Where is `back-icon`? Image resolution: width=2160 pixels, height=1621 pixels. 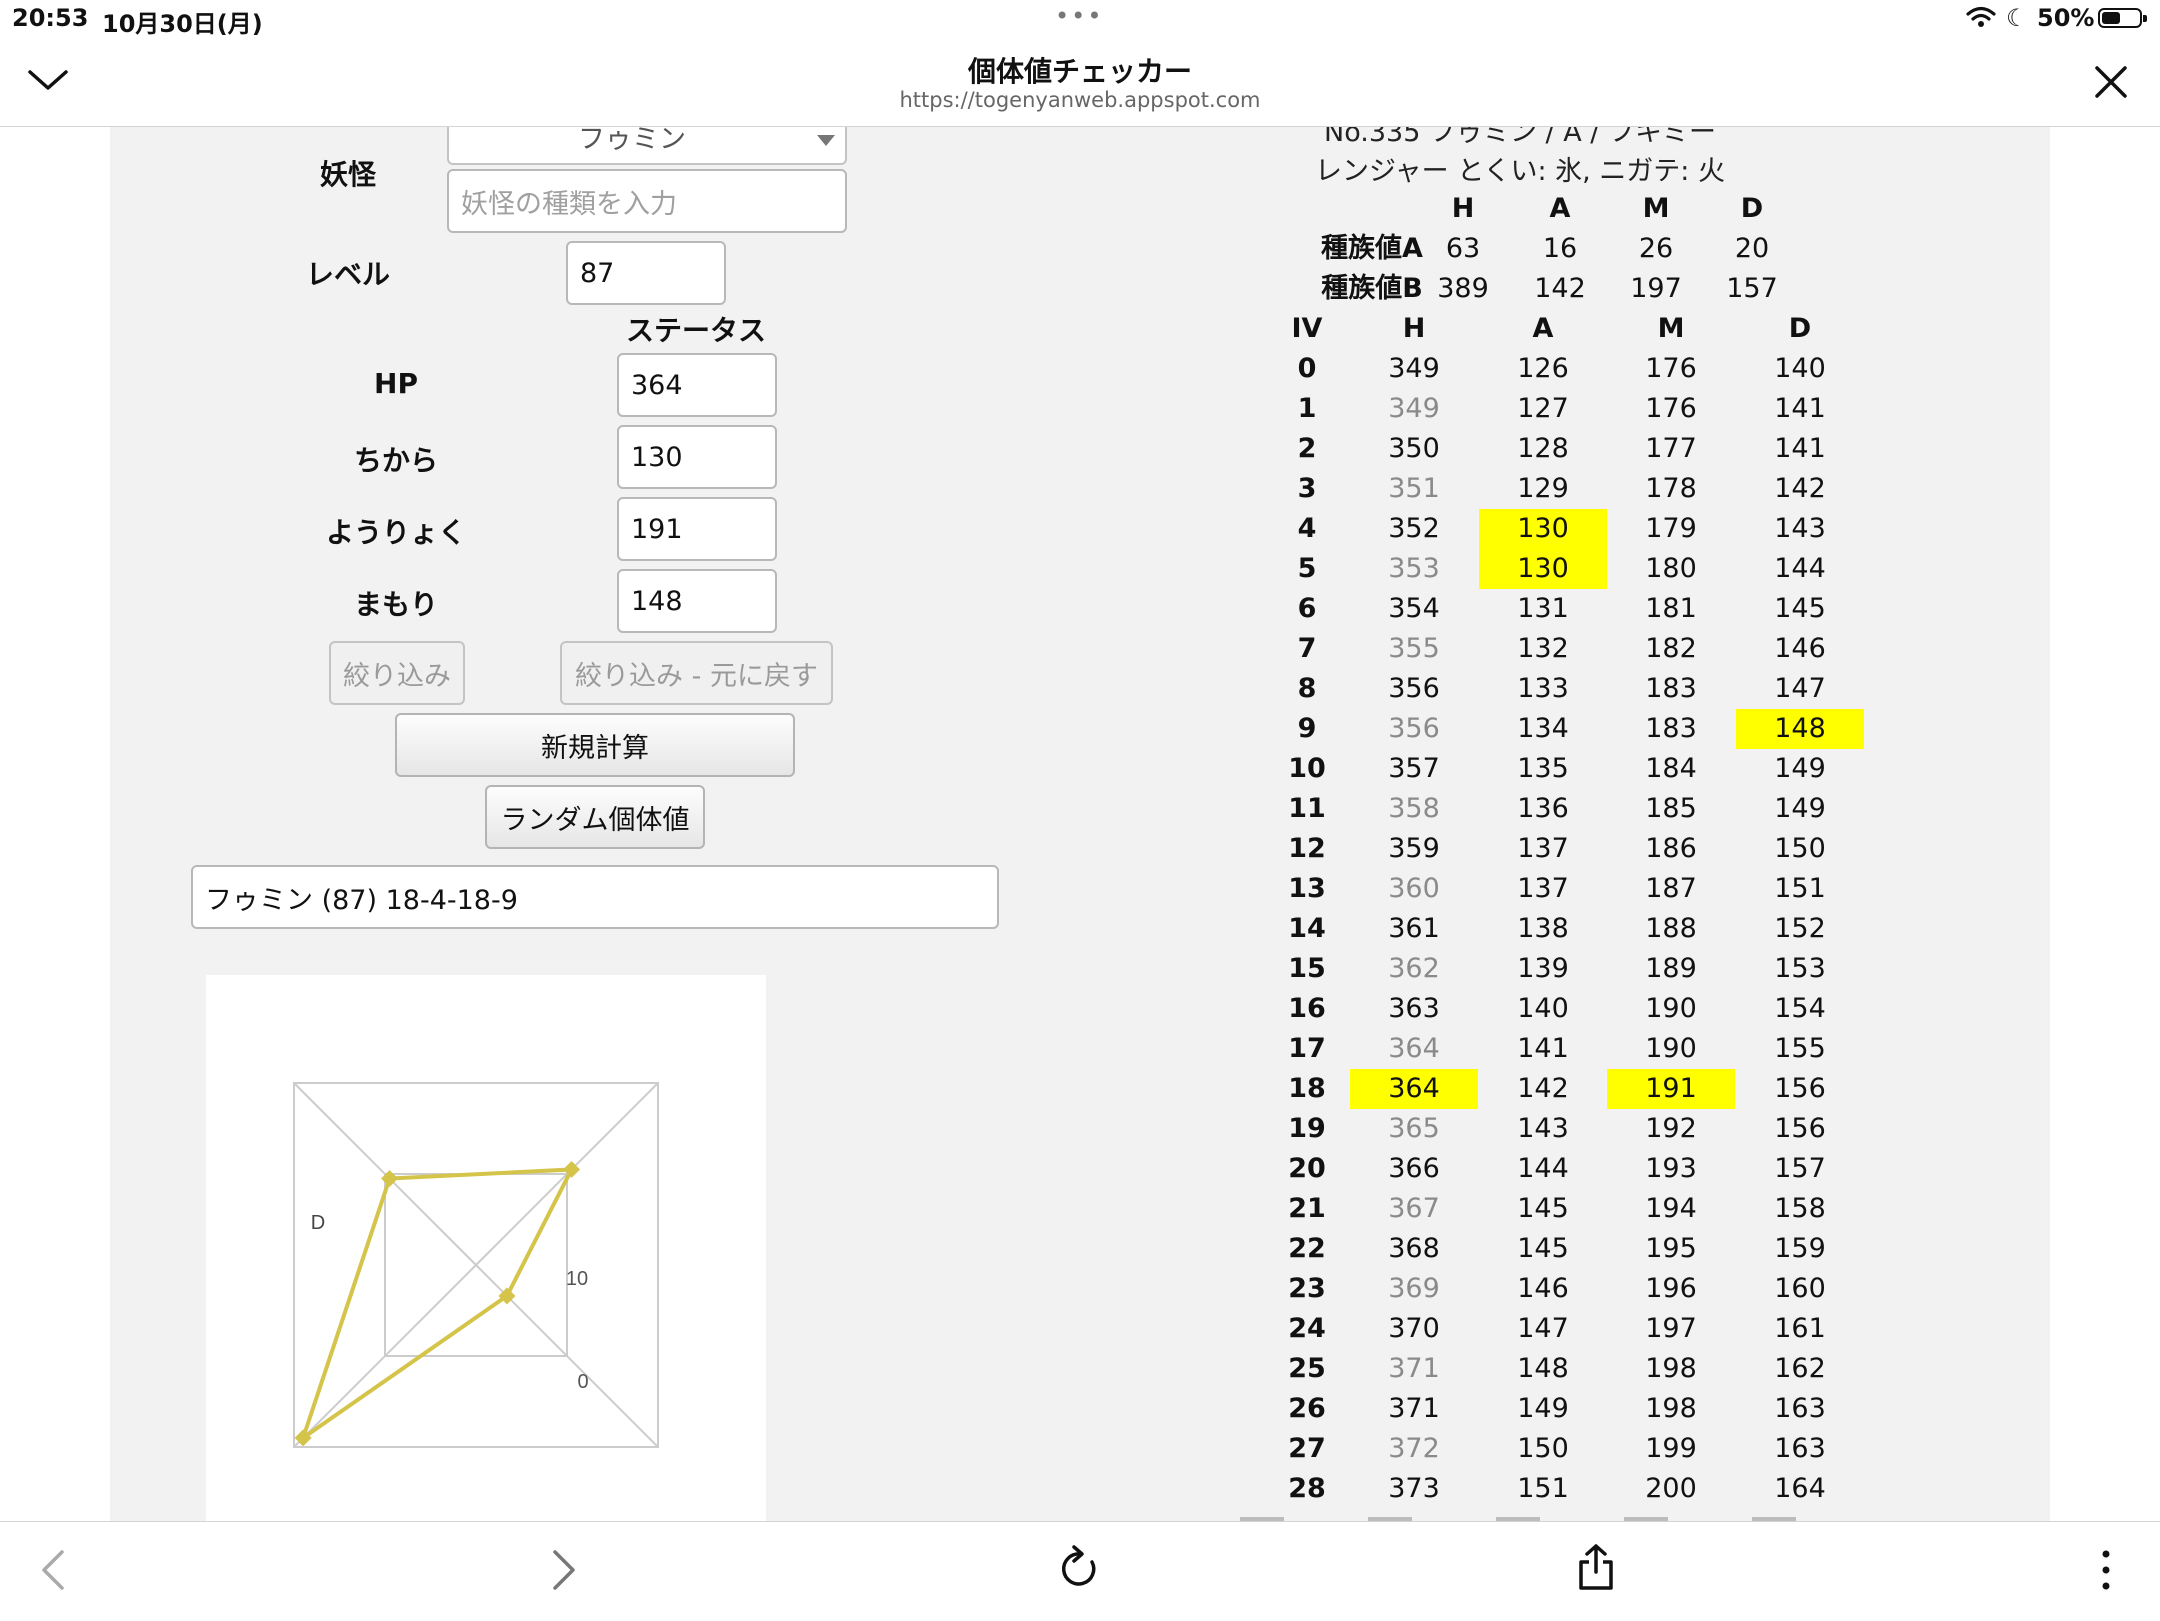
back-icon is located at coordinates (53, 1570).